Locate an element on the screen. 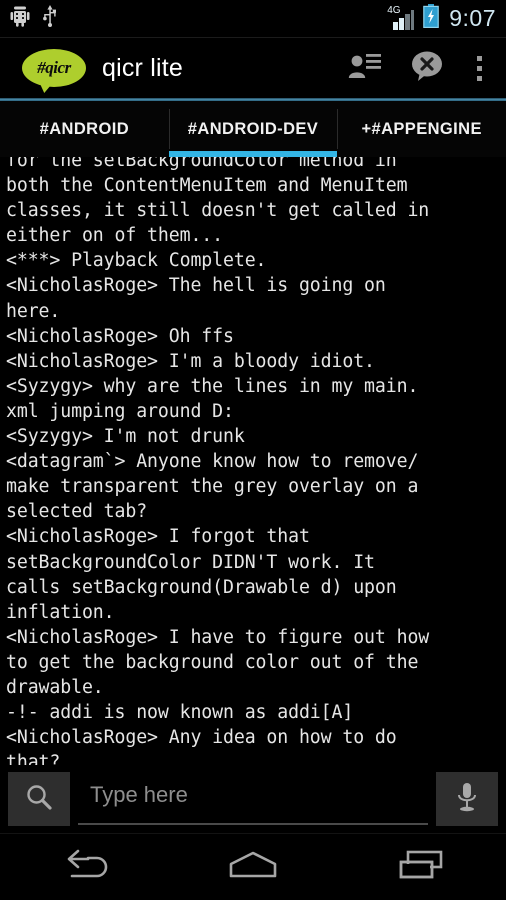  tab-label: +#APPENGINE is located at coordinates (421, 128).